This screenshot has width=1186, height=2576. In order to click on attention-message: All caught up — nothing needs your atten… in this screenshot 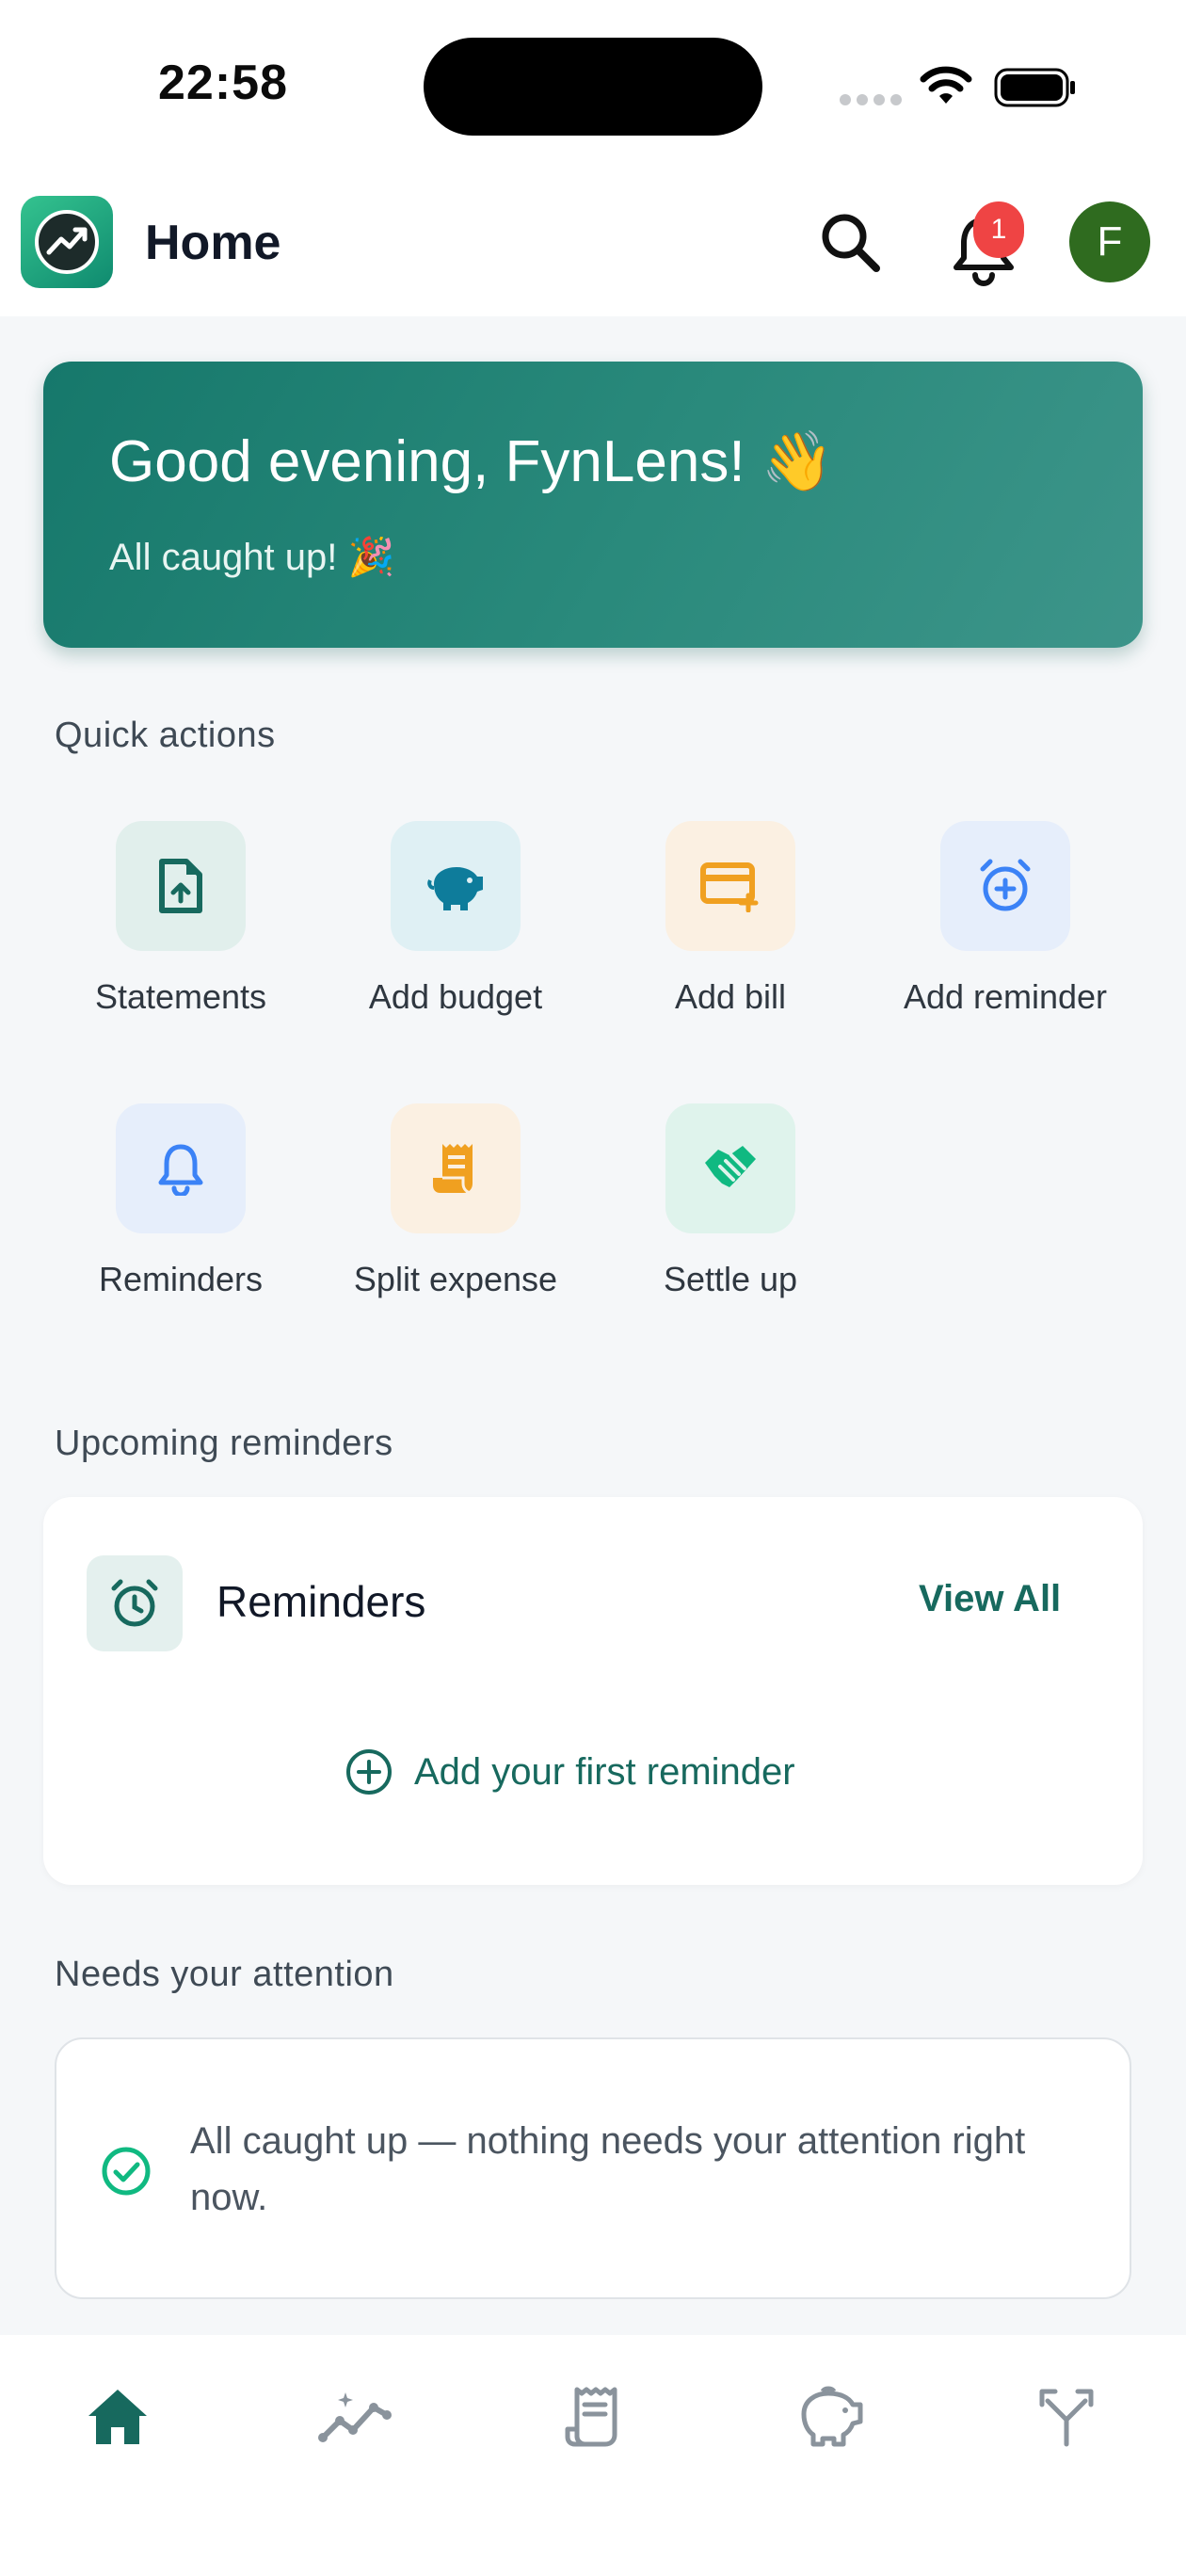, I will do `click(608, 2169)`.